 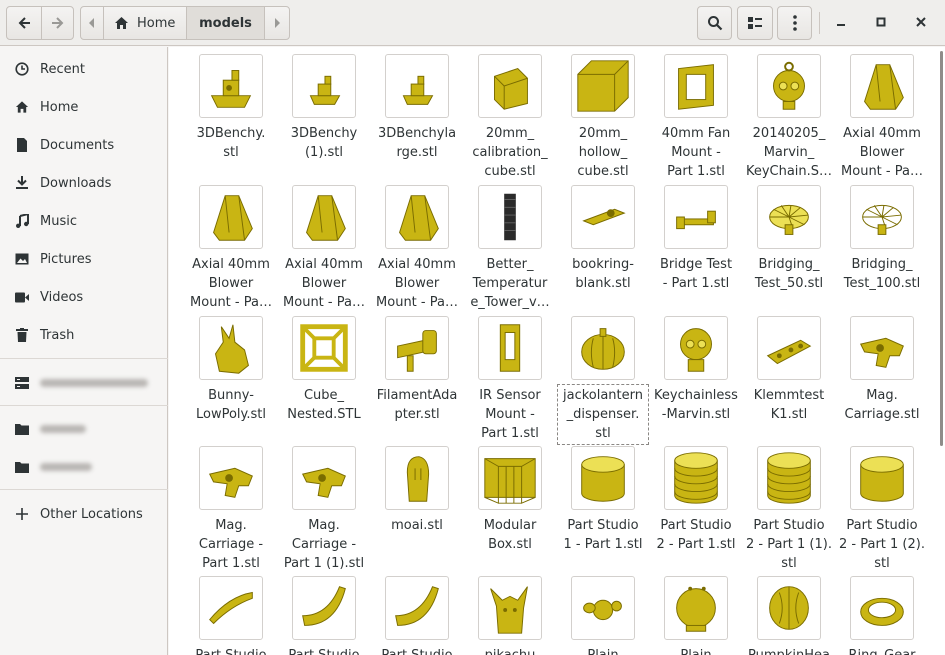 What do you see at coordinates (84, 259) in the screenshot?
I see `sidebar-item-pictures: Pictures` at bounding box center [84, 259].